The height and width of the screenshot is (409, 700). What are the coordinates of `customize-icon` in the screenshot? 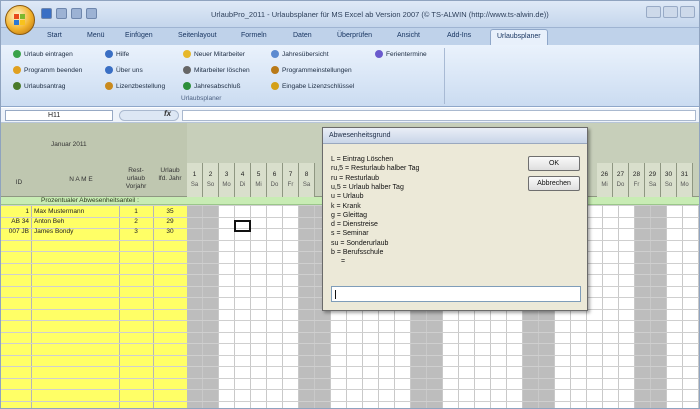 It's located at (91, 13).